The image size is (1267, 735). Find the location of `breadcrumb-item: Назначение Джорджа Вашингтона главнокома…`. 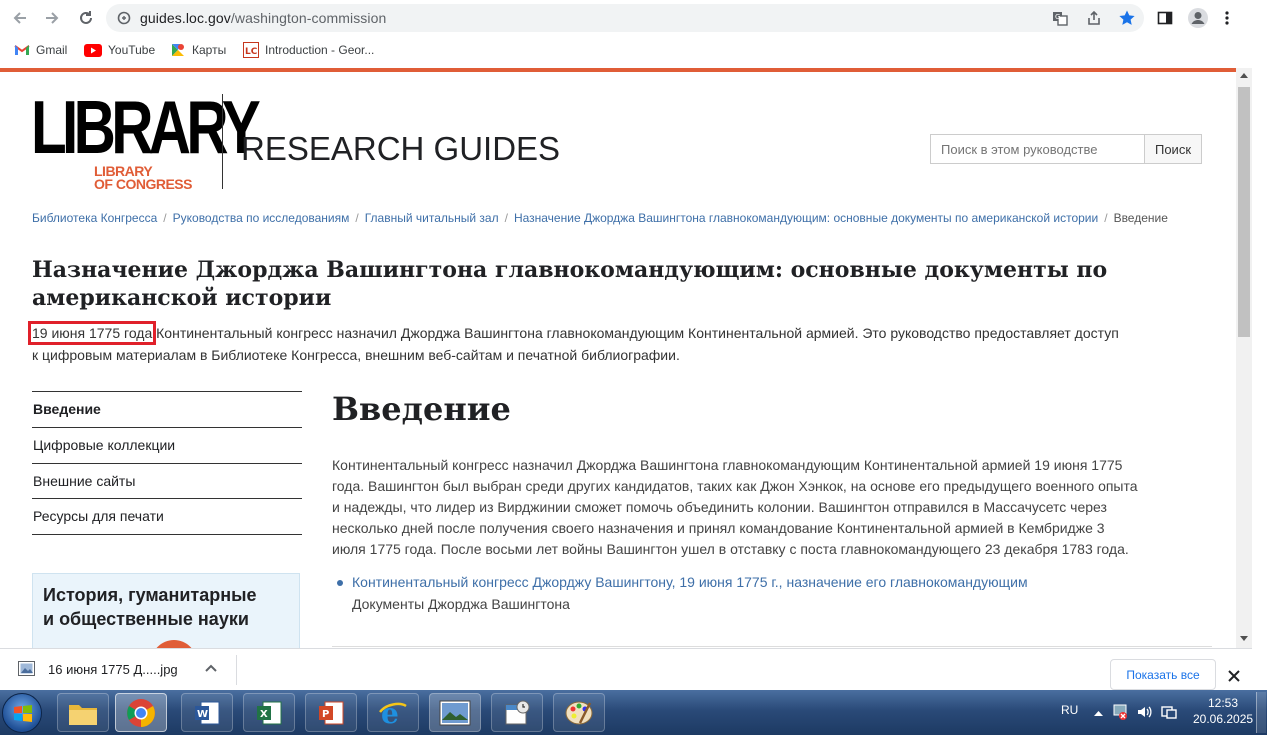

breadcrumb-item: Назначение Джорджа Вашингтона главнокома… is located at coordinates (806, 218).